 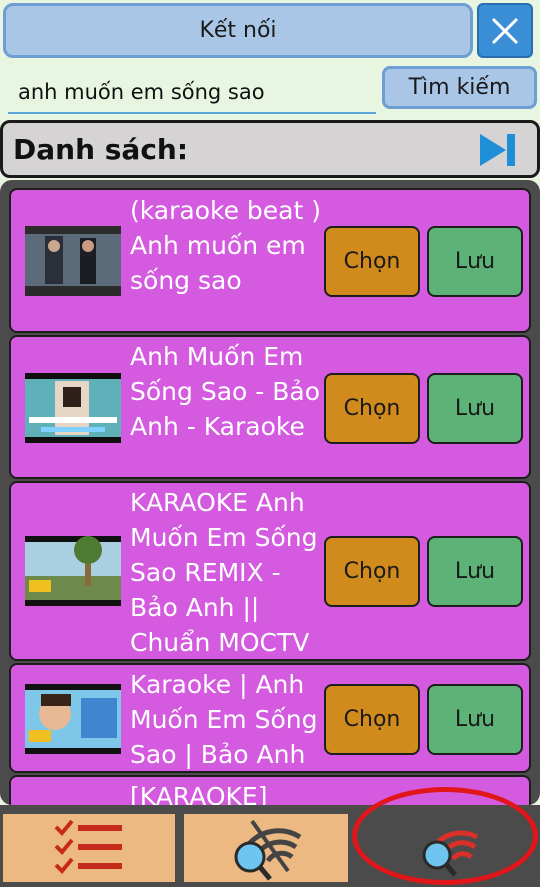 I want to click on list-header: Danh sách:, so click(x=270, y=149).